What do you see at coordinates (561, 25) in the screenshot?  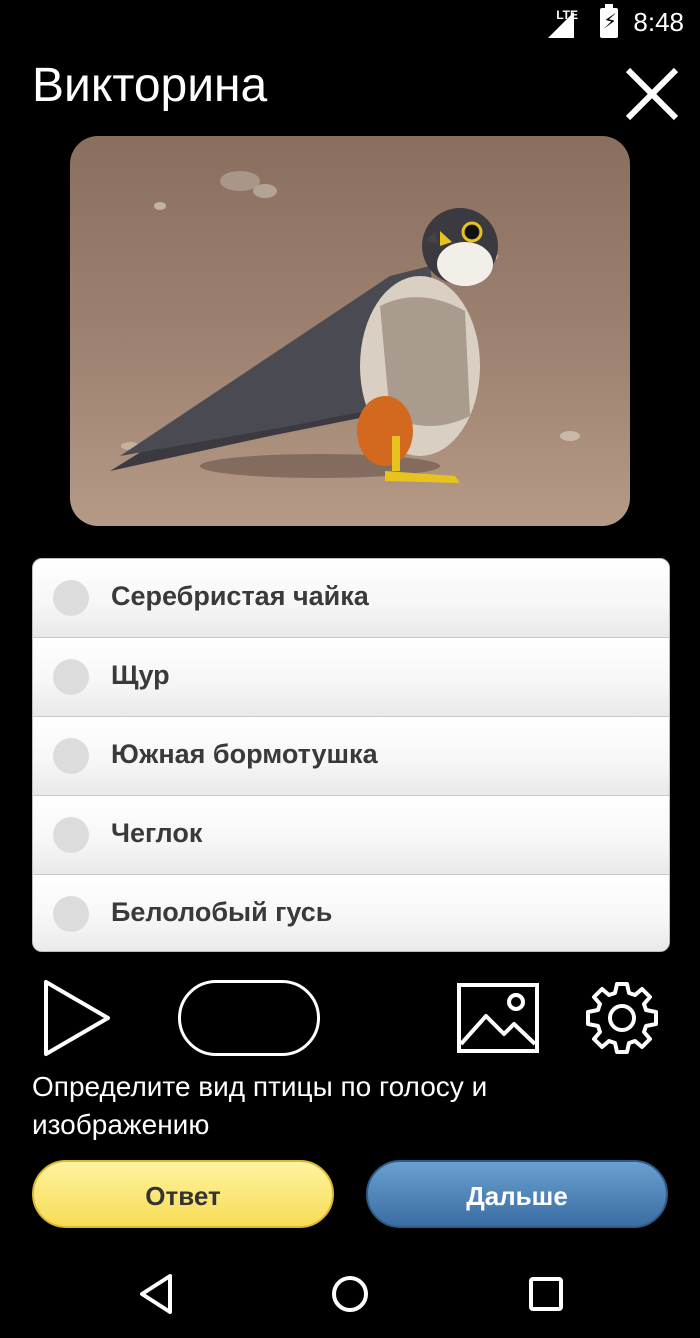 I see `signal-icon` at bounding box center [561, 25].